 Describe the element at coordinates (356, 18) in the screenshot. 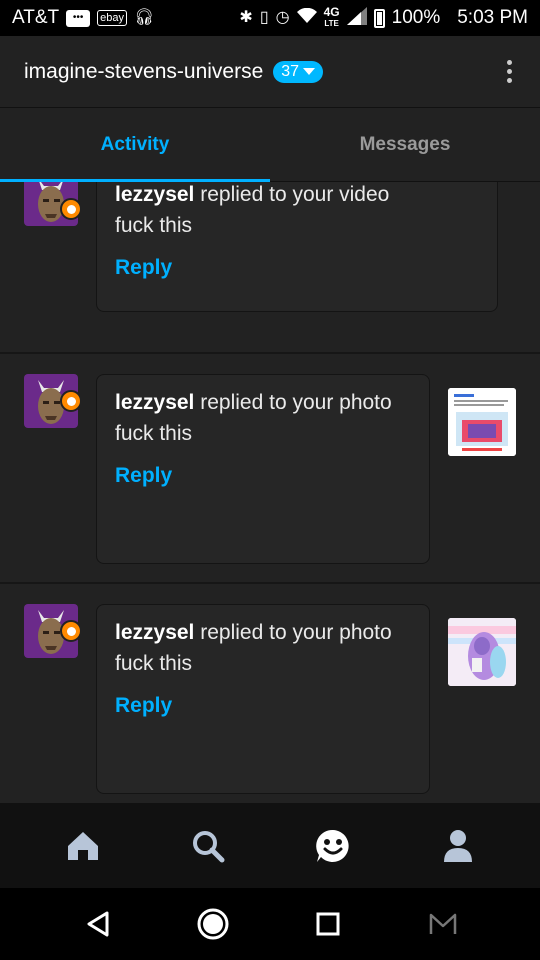

I see `signal-icon` at that location.